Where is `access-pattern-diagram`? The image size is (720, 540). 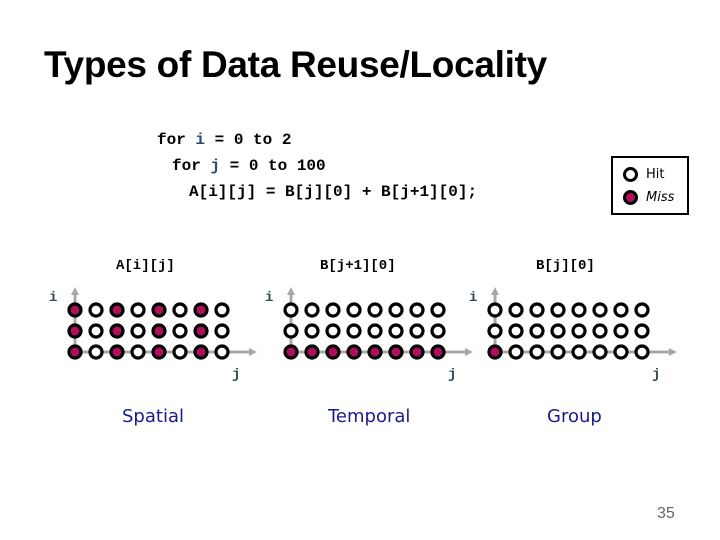
access-pattern-diagram is located at coordinates (372, 323).